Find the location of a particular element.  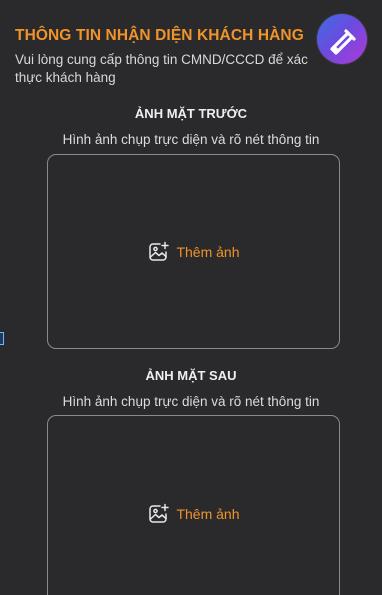

floating-app-badge is located at coordinates (342, 39).